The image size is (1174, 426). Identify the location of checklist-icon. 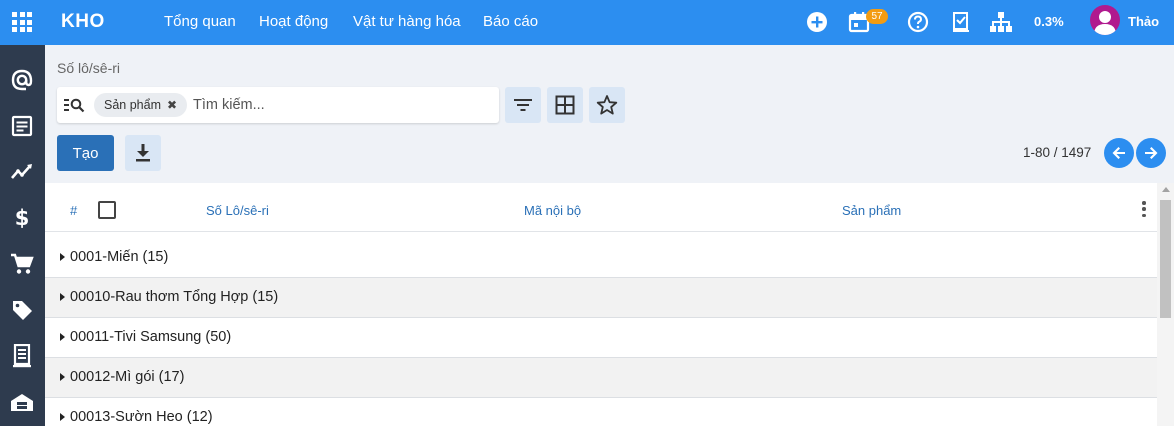
(961, 22).